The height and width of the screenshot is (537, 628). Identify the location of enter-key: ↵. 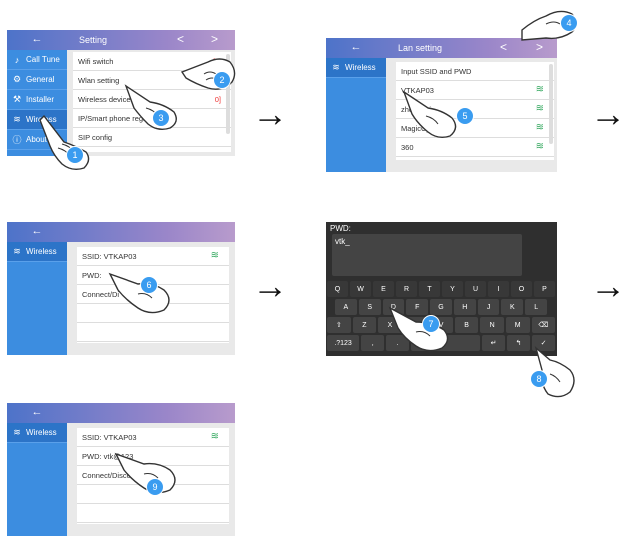
(494, 343).